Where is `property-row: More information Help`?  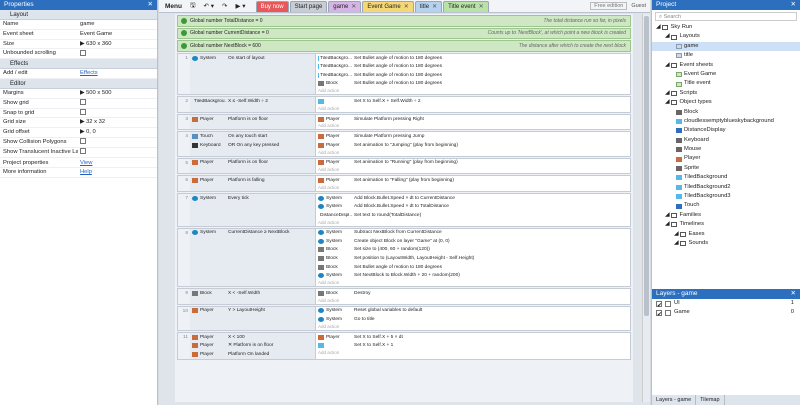
property-row: More information Help is located at coordinates (78, 173).